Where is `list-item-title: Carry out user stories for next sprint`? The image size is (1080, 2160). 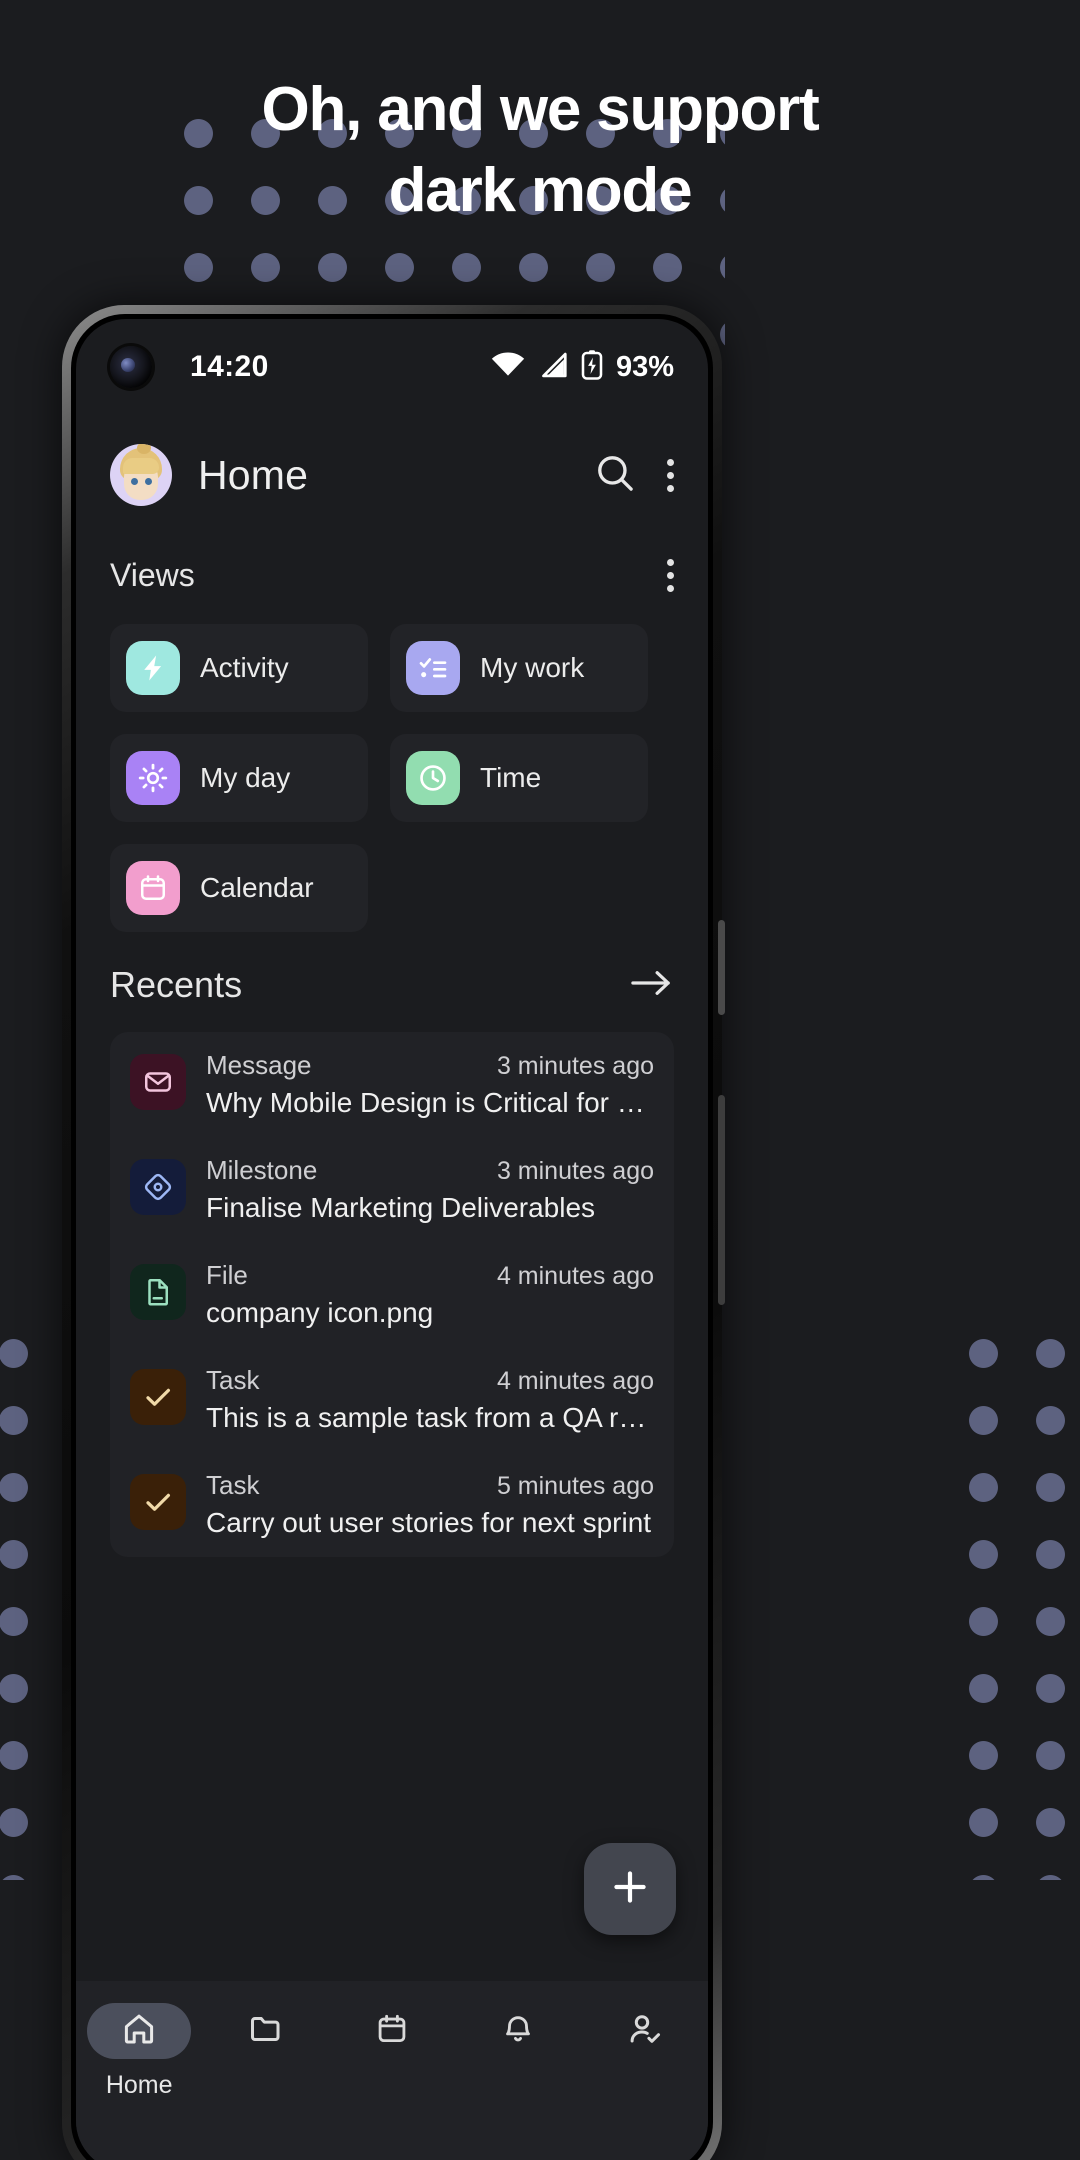
list-item-title: Carry out user stories for next sprint is located at coordinates (429, 1522).